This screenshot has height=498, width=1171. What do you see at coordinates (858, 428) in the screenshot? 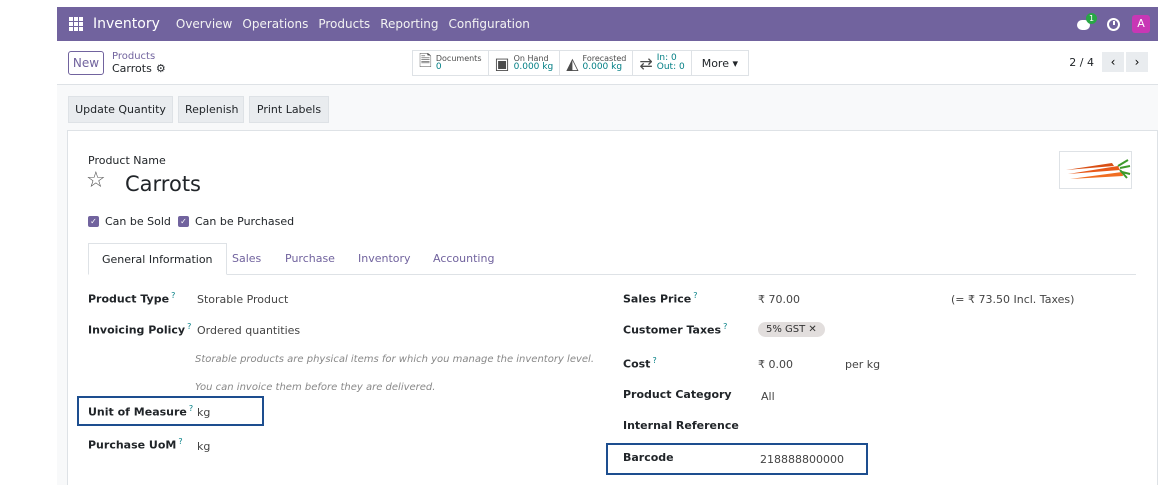
I see `internal-reference-field` at bounding box center [858, 428].